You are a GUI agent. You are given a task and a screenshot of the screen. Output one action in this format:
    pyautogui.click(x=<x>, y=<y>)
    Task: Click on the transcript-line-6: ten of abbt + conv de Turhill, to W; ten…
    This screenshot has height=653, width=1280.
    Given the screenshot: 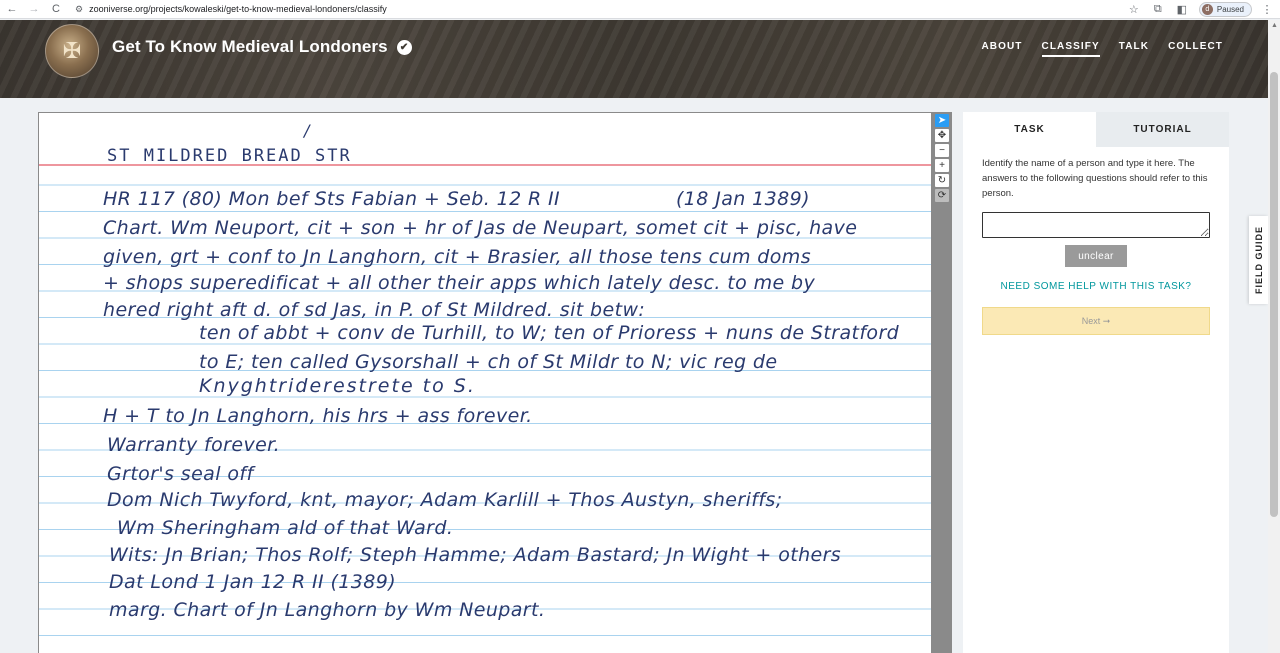 What is the action you would take?
    pyautogui.click(x=549, y=333)
    